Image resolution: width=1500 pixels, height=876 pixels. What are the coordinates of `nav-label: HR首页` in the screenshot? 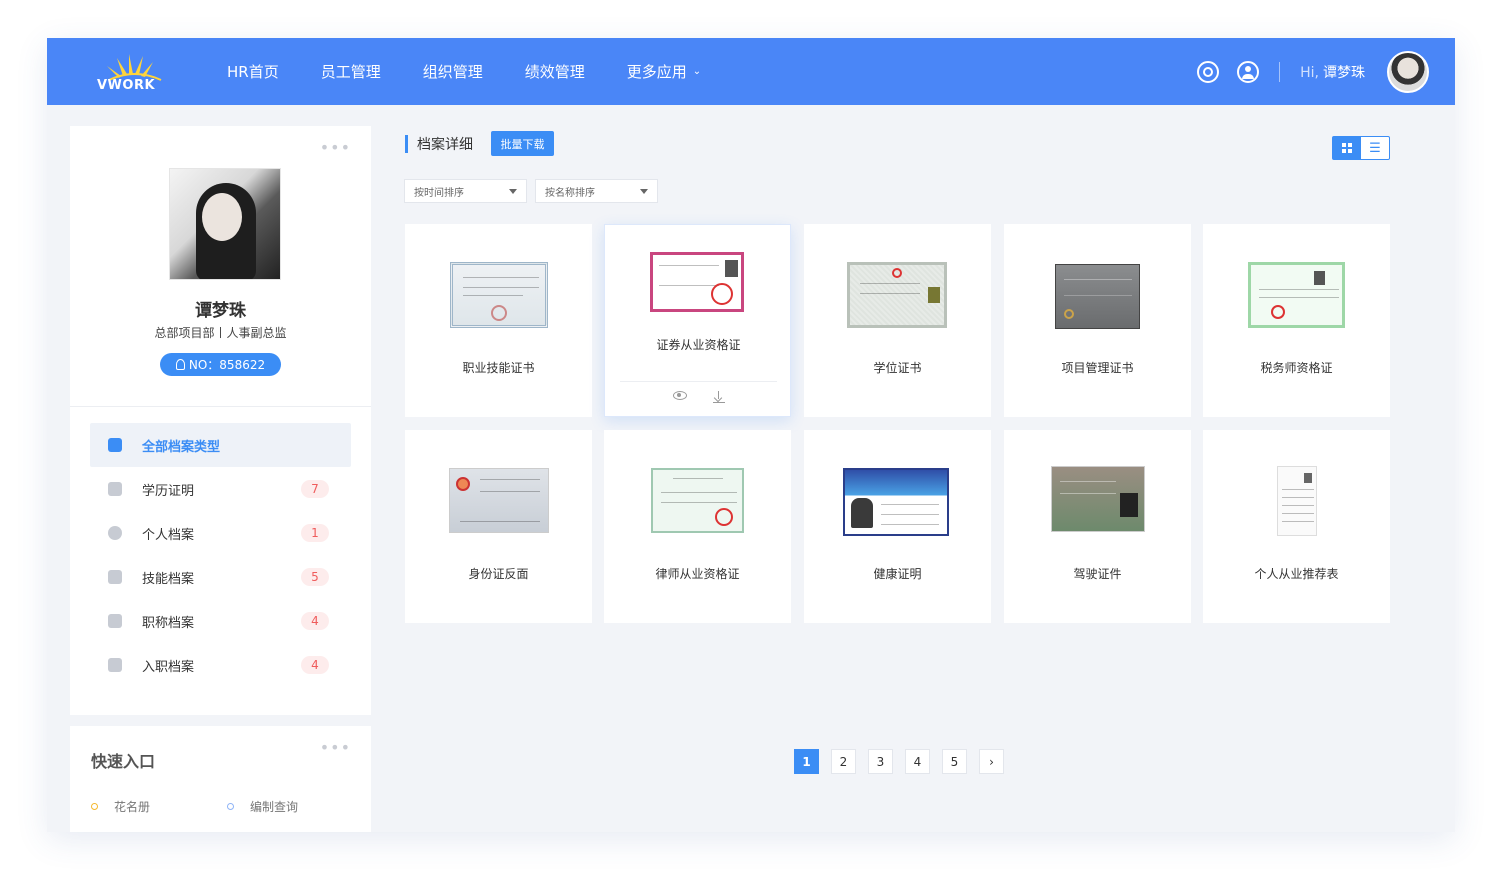 It's located at (253, 72).